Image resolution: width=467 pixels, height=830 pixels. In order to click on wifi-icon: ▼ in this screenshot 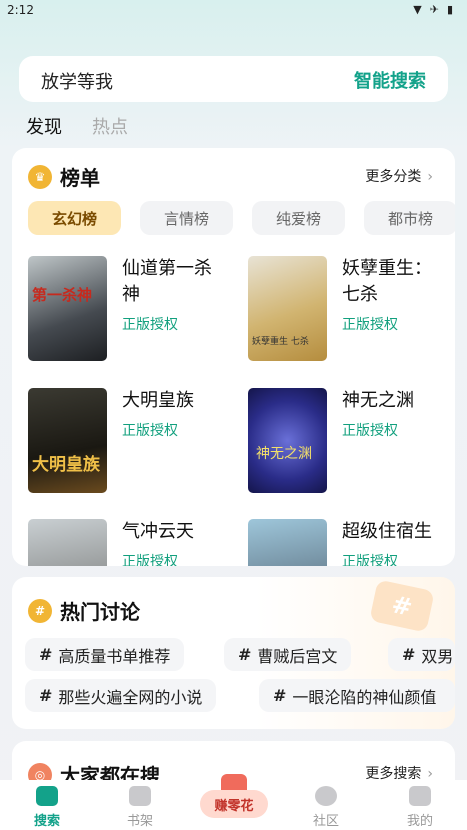, I will do `click(417, 9)`.